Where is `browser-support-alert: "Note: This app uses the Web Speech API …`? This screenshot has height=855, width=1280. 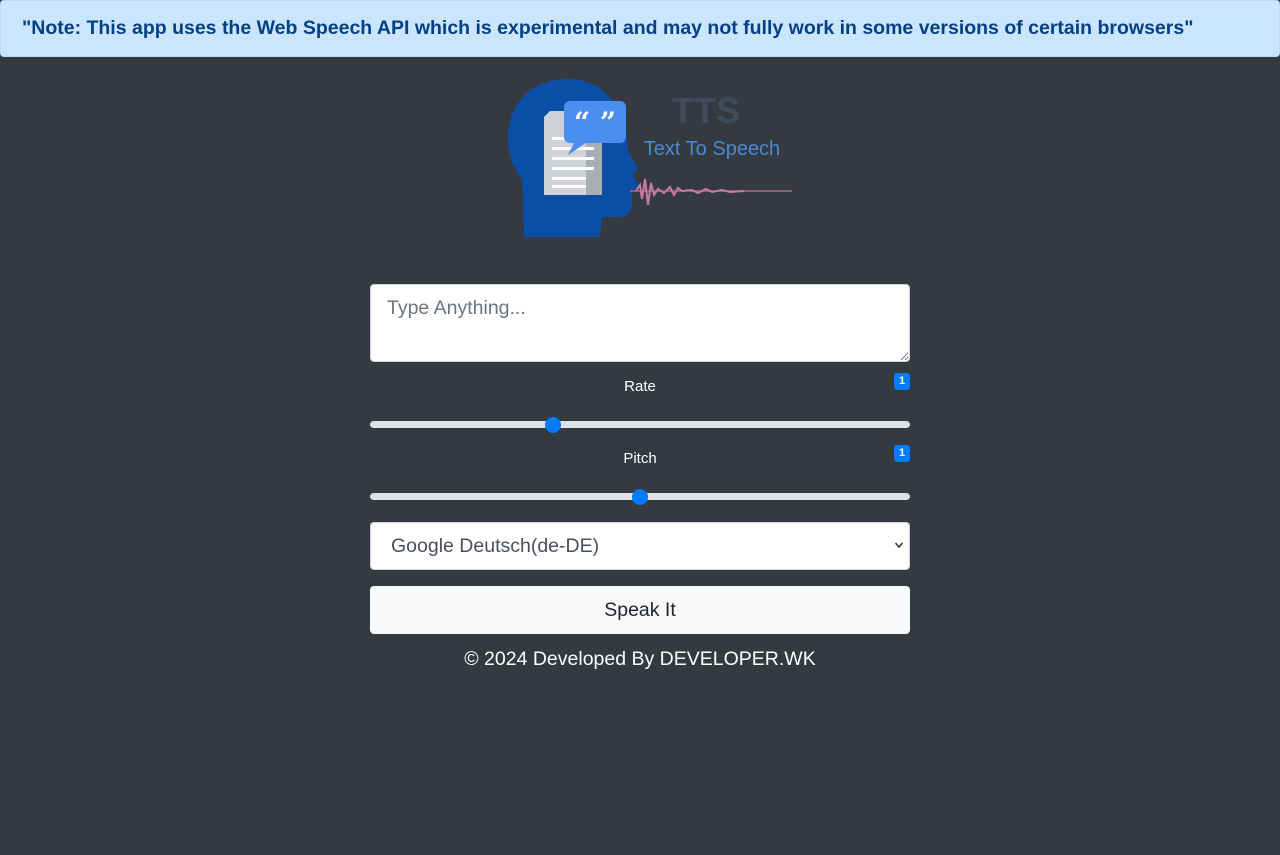 browser-support-alert: "Note: This app uses the Web Speech API … is located at coordinates (640, 28).